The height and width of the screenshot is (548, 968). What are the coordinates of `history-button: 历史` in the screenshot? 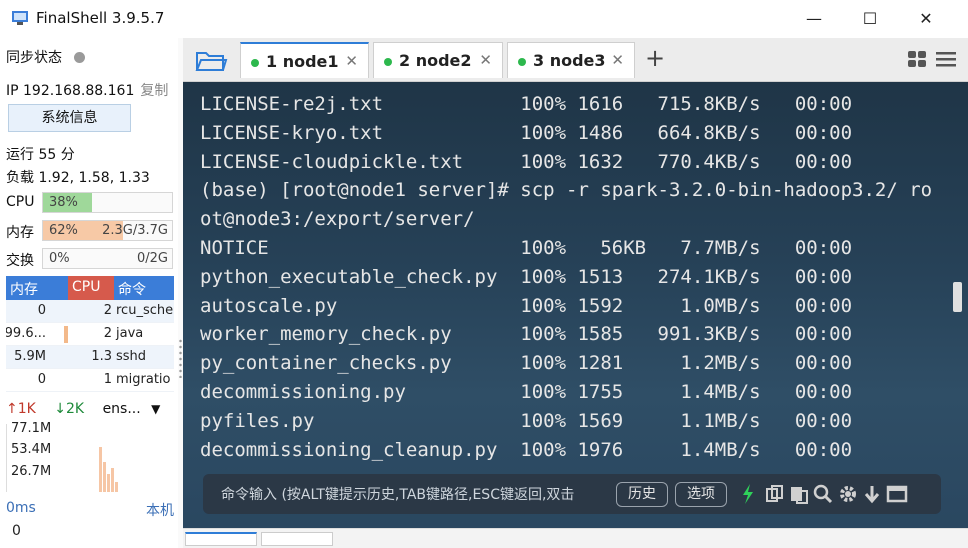 It's located at (642, 494).